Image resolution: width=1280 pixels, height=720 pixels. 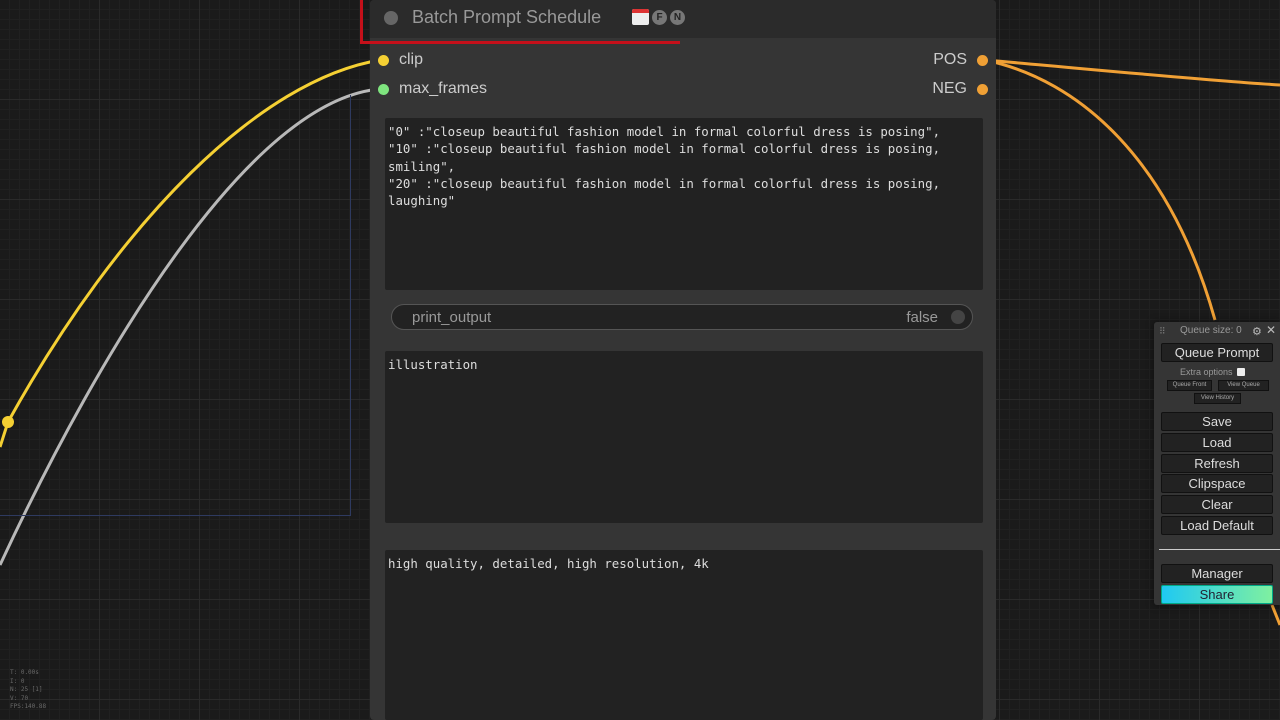 I want to click on pre-text-input: illustration, so click(x=684, y=437).